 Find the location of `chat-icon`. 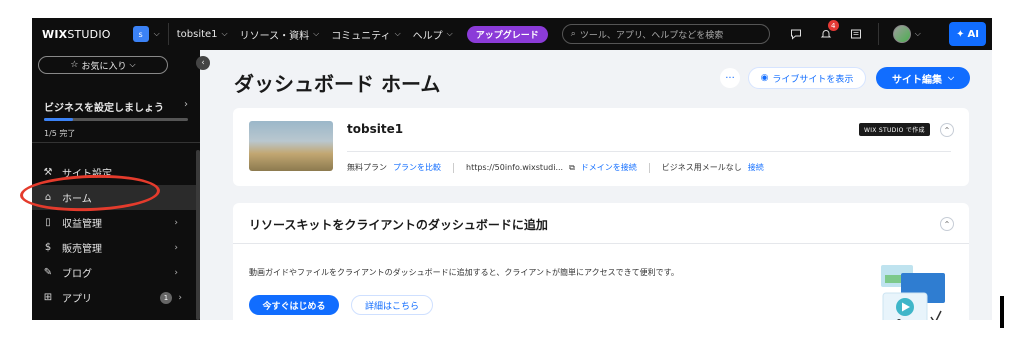

chat-icon is located at coordinates (796, 34).